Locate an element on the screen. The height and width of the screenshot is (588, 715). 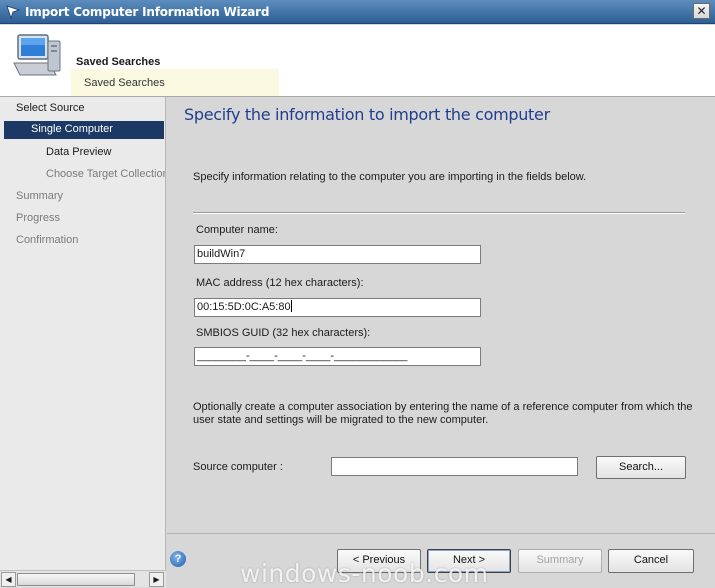
text-caret is located at coordinates (291, 306).